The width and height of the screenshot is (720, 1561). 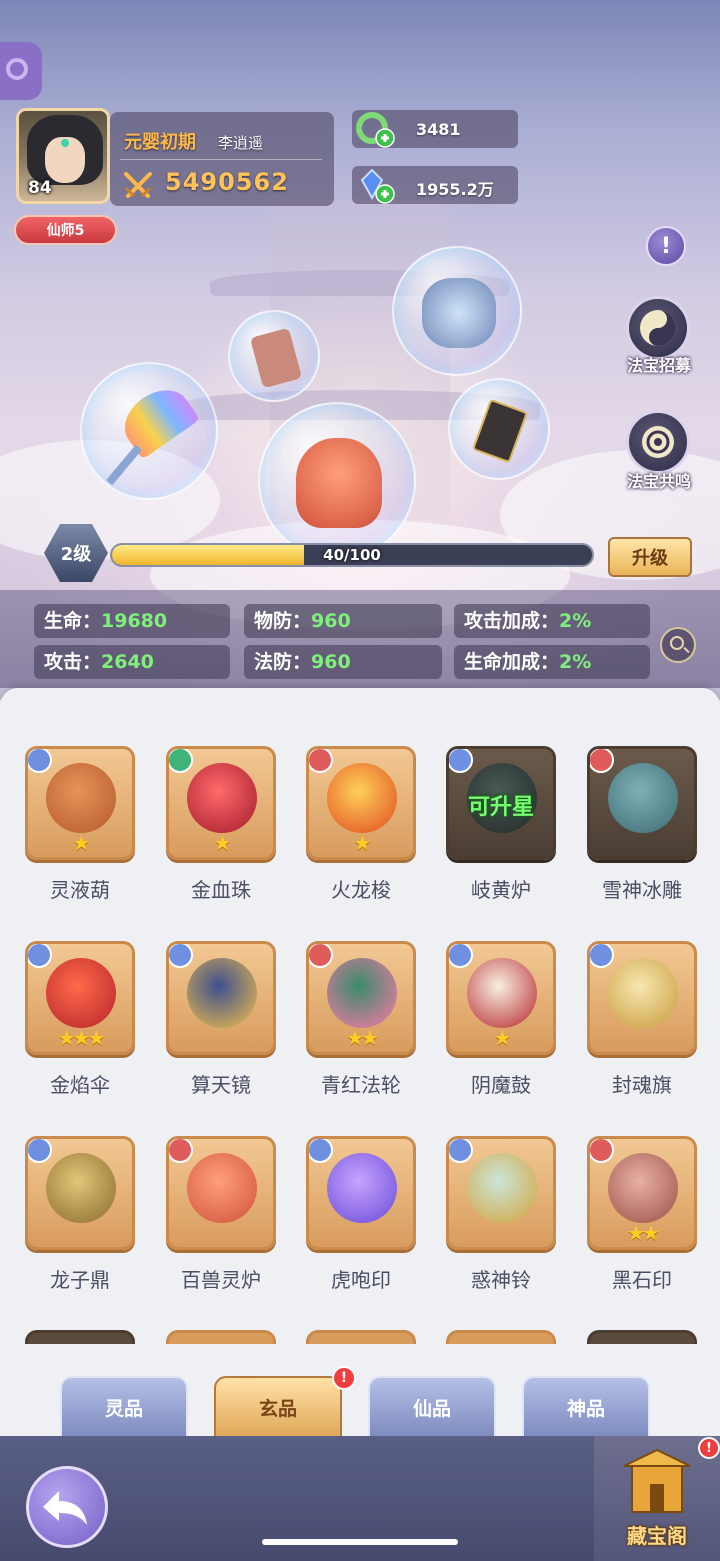 What do you see at coordinates (501, 1280) in the screenshot?
I see `treasure-name: 惑神铃` at bounding box center [501, 1280].